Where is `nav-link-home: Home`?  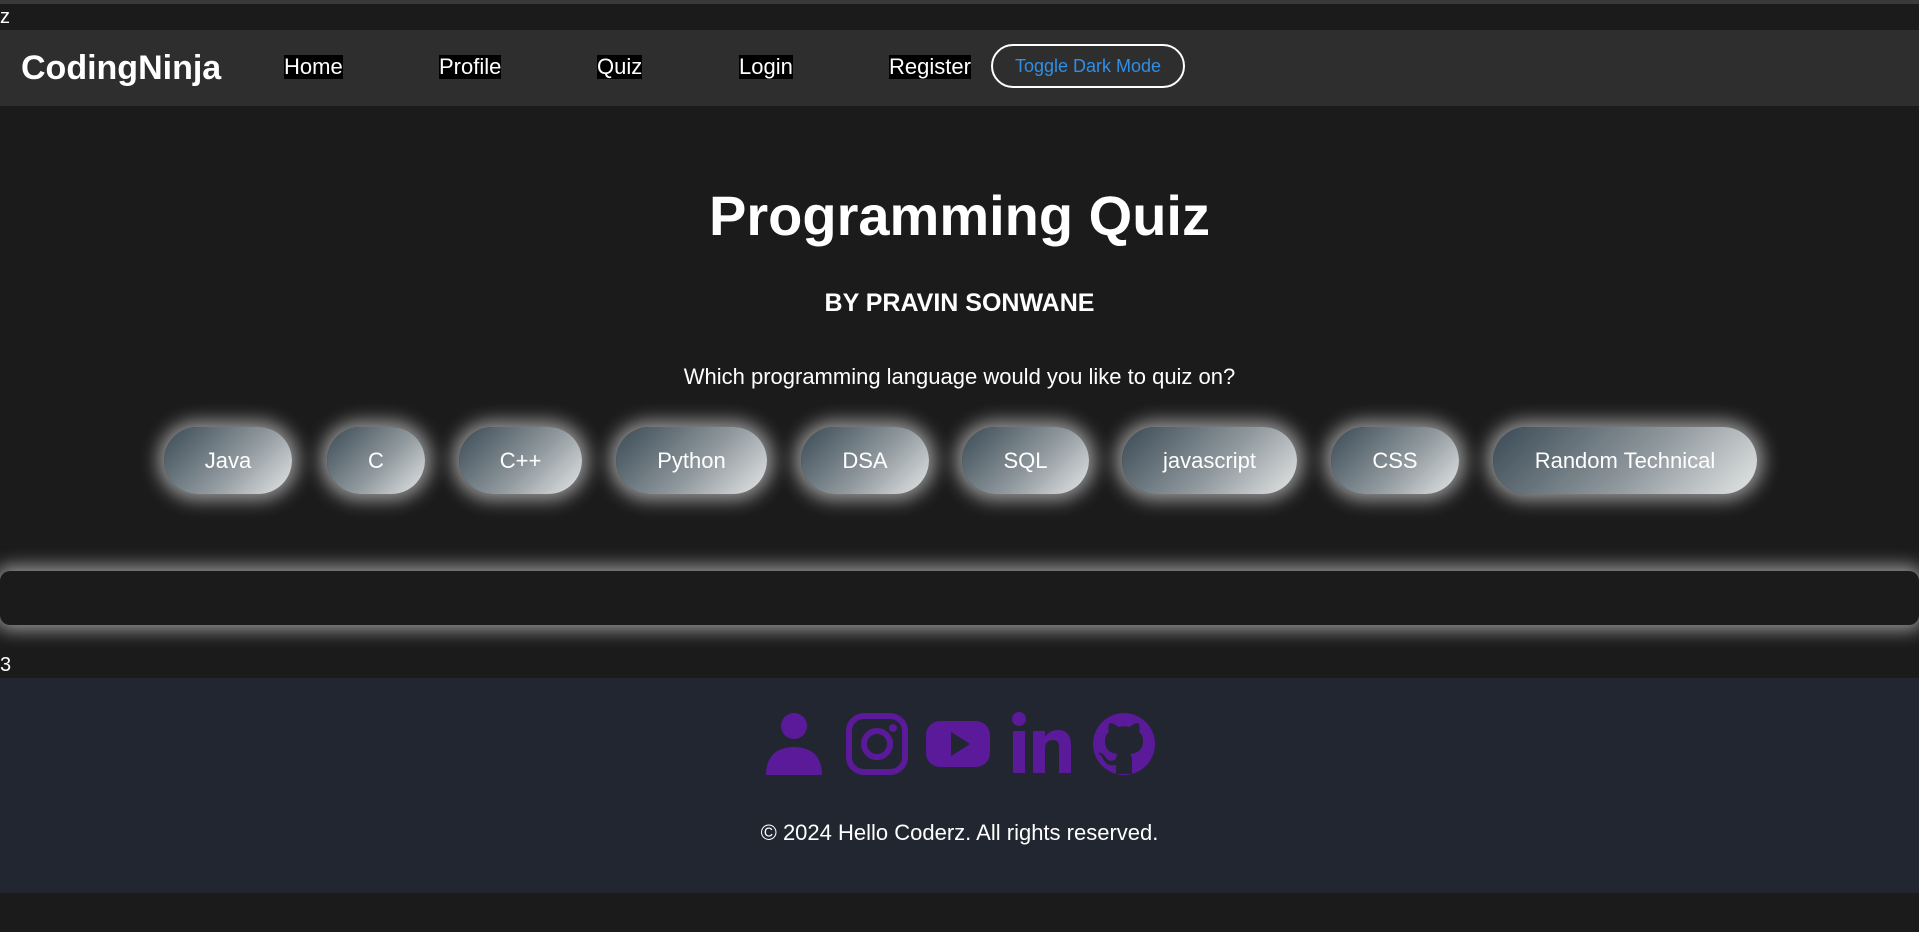
nav-link-home: Home is located at coordinates (313, 67).